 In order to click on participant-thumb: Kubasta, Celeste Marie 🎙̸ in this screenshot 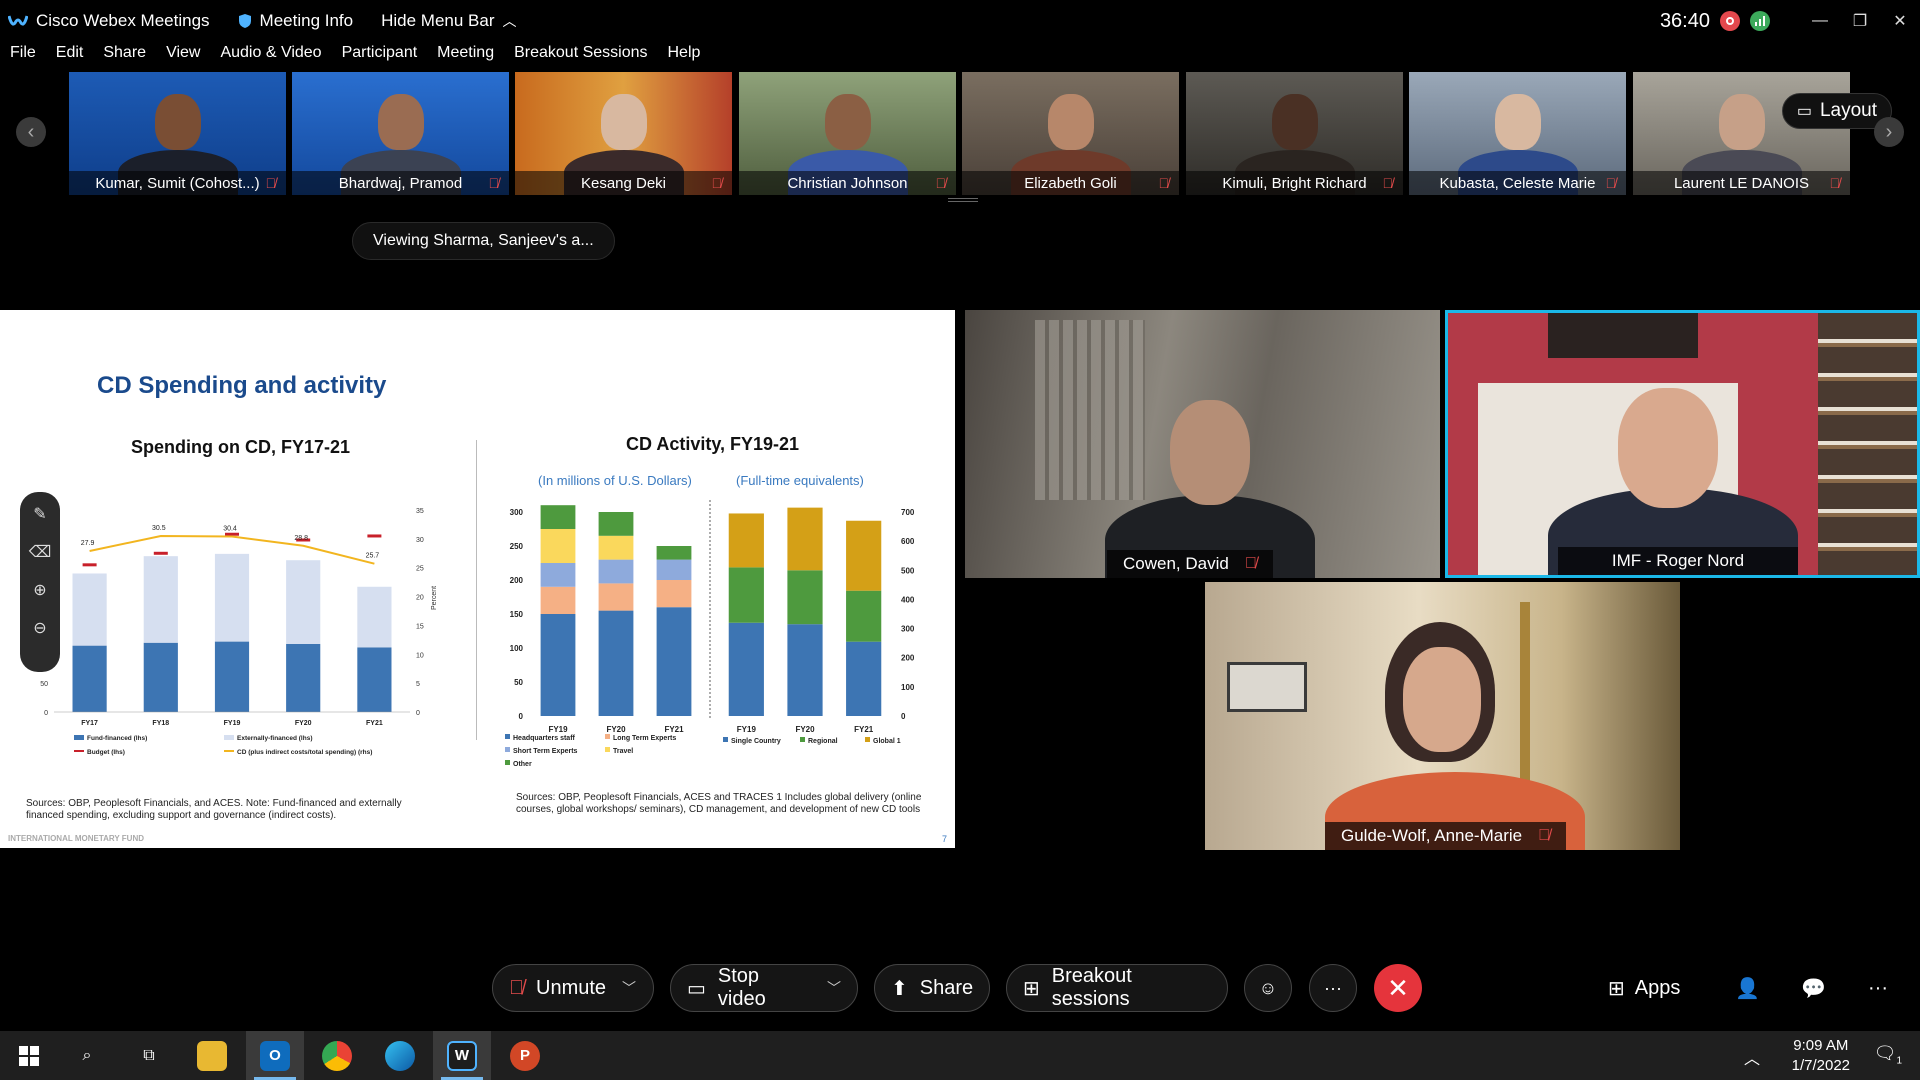, I will do `click(1517, 133)`.